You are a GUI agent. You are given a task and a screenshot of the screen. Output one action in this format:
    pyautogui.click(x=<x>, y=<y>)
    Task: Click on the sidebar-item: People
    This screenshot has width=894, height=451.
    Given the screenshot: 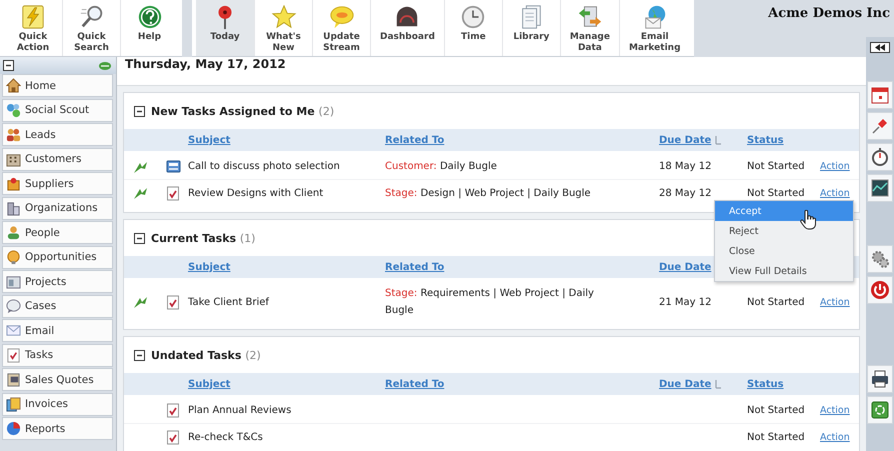 What is the action you would take?
    pyautogui.click(x=57, y=232)
    